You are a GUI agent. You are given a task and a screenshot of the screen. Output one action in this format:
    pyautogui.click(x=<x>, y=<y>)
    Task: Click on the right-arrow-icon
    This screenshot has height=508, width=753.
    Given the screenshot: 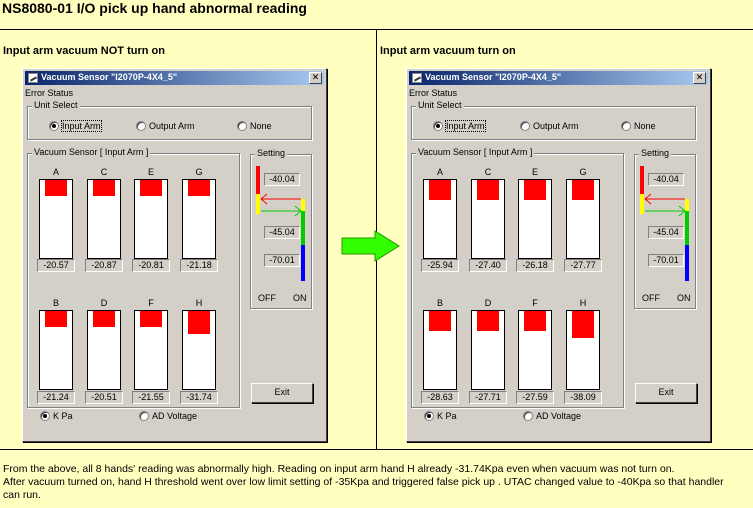 What is the action you would take?
    pyautogui.click(x=370, y=246)
    